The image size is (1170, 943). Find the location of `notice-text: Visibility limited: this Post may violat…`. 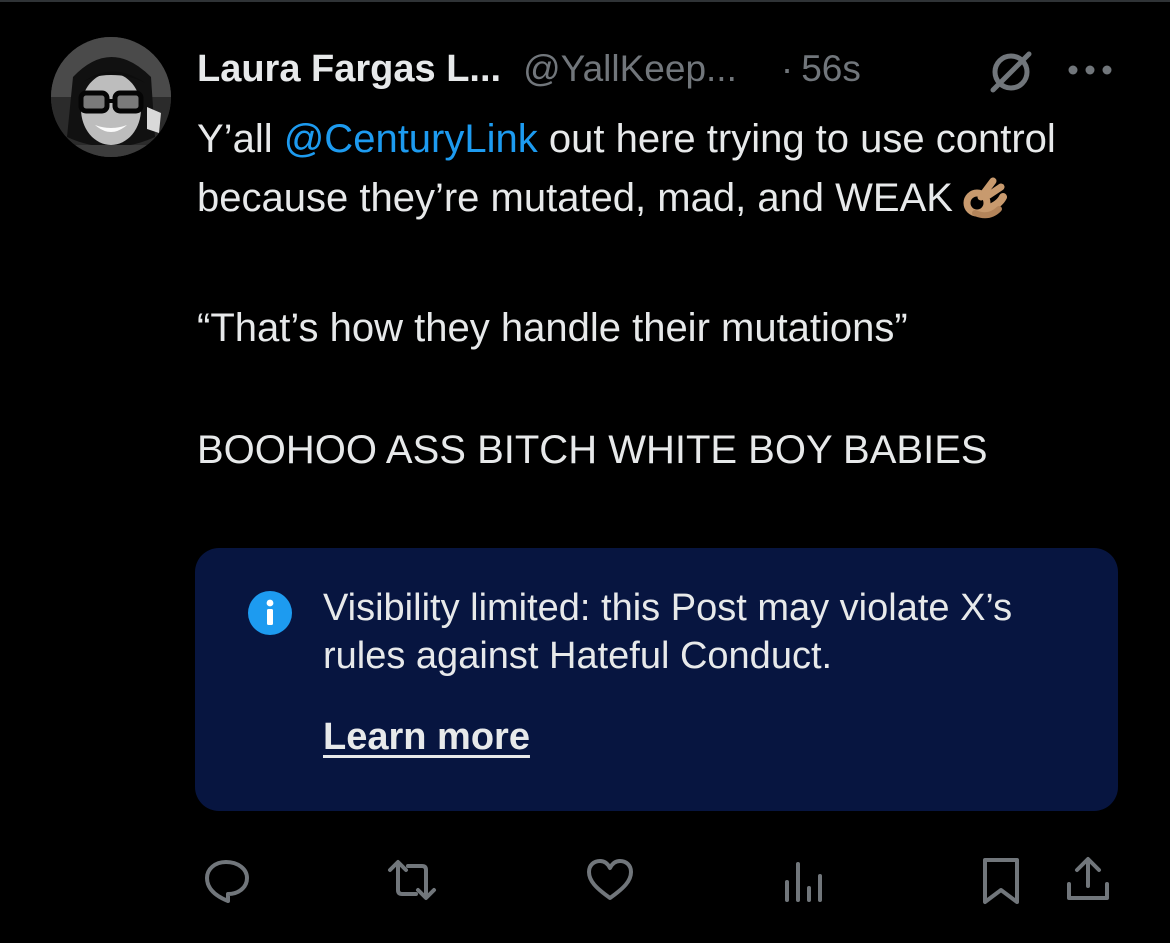

notice-text: Visibility limited: this Post may violat… is located at coordinates (668, 632).